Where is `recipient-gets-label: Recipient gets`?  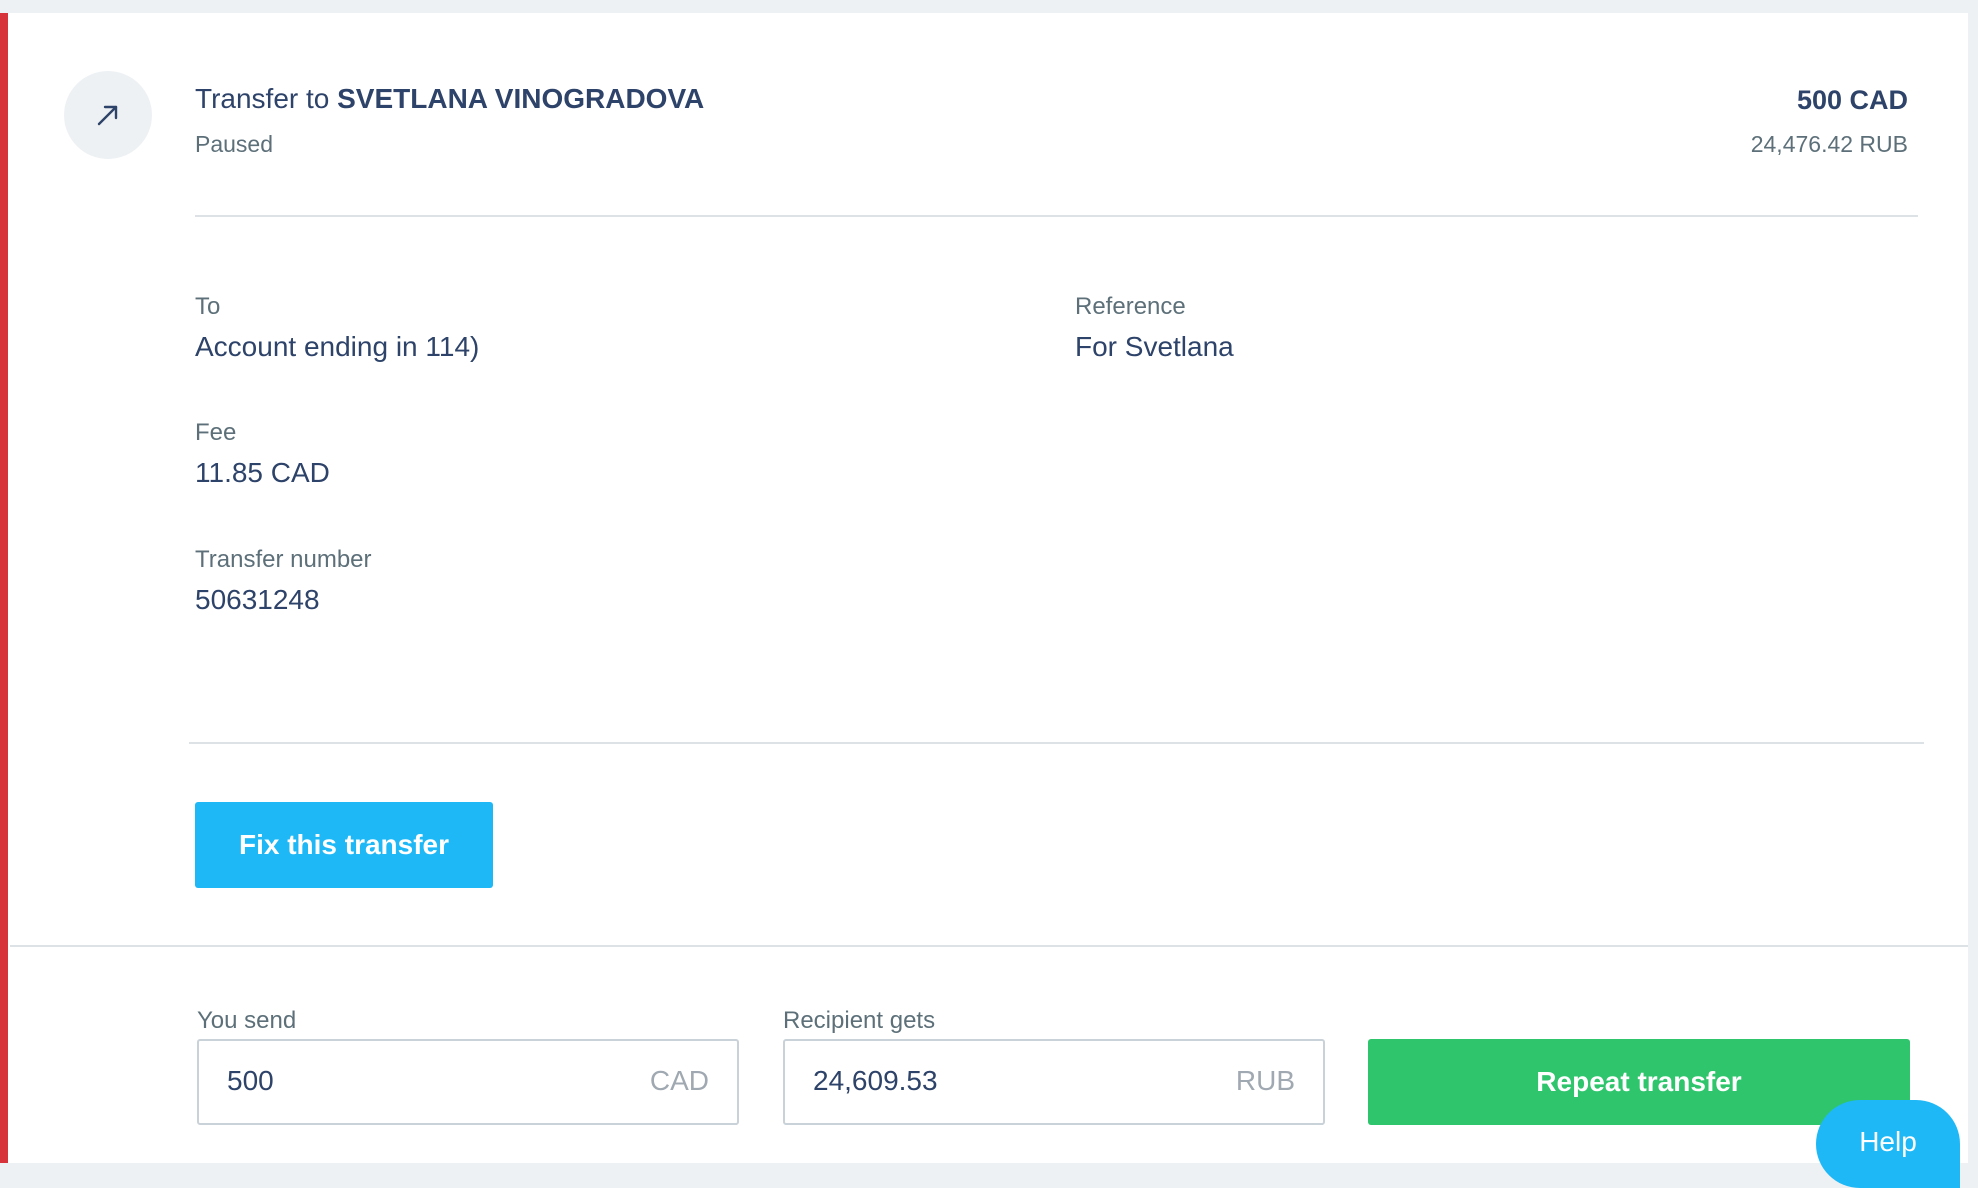
recipient-gets-label: Recipient gets is located at coordinates (859, 1020).